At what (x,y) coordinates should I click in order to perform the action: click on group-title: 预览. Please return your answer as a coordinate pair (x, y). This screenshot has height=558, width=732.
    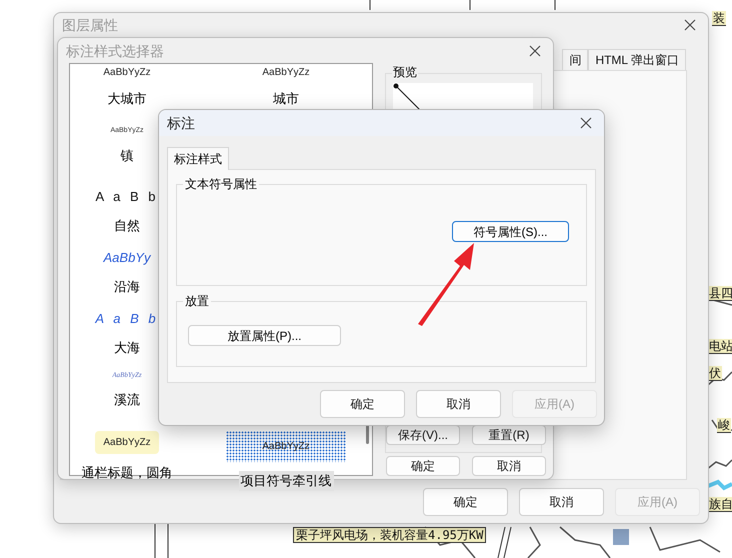
    Looking at the image, I should click on (405, 72).